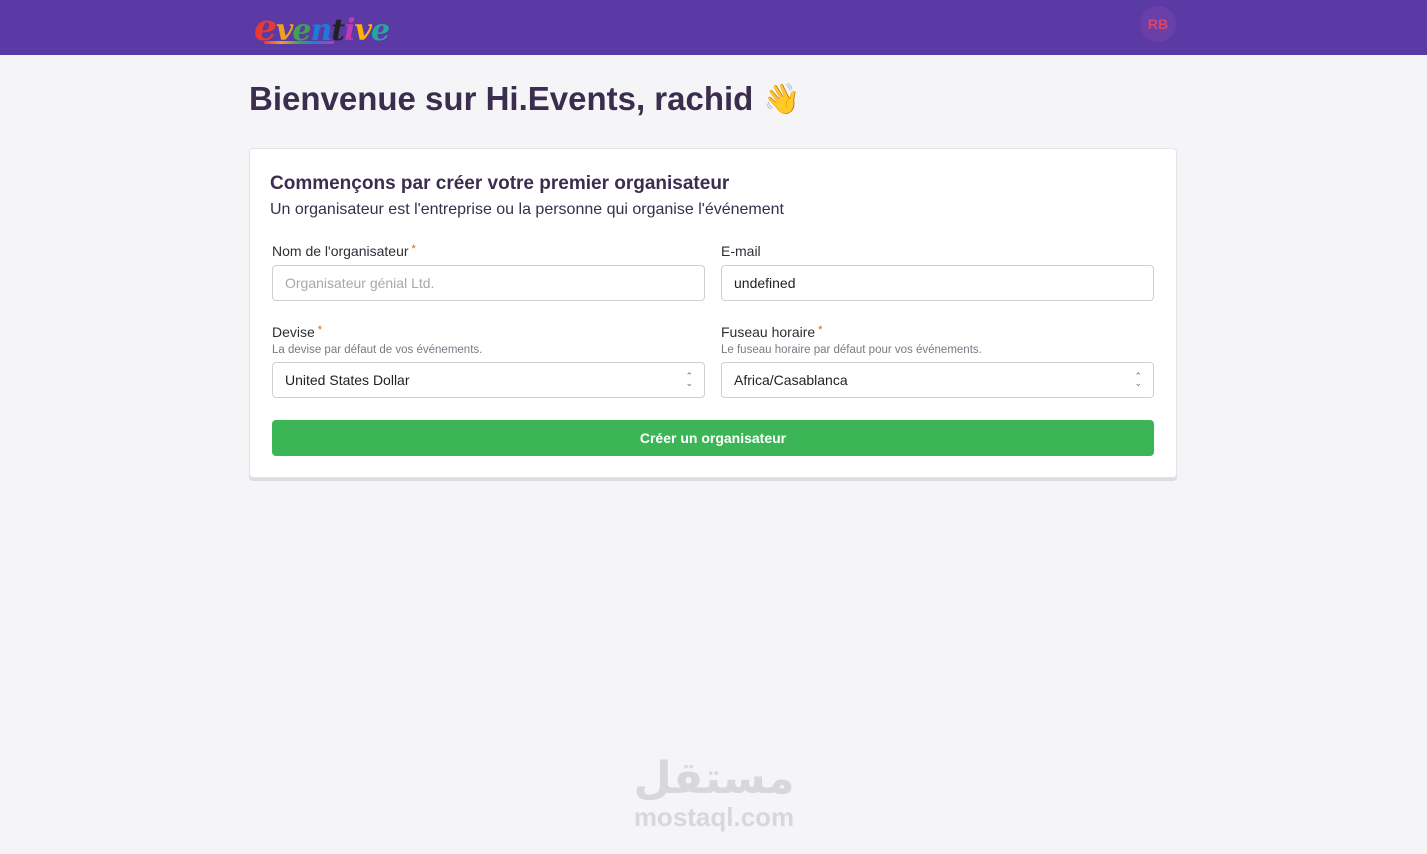  What do you see at coordinates (714, 817) in the screenshot?
I see `watermark-latin: mostaql.com` at bounding box center [714, 817].